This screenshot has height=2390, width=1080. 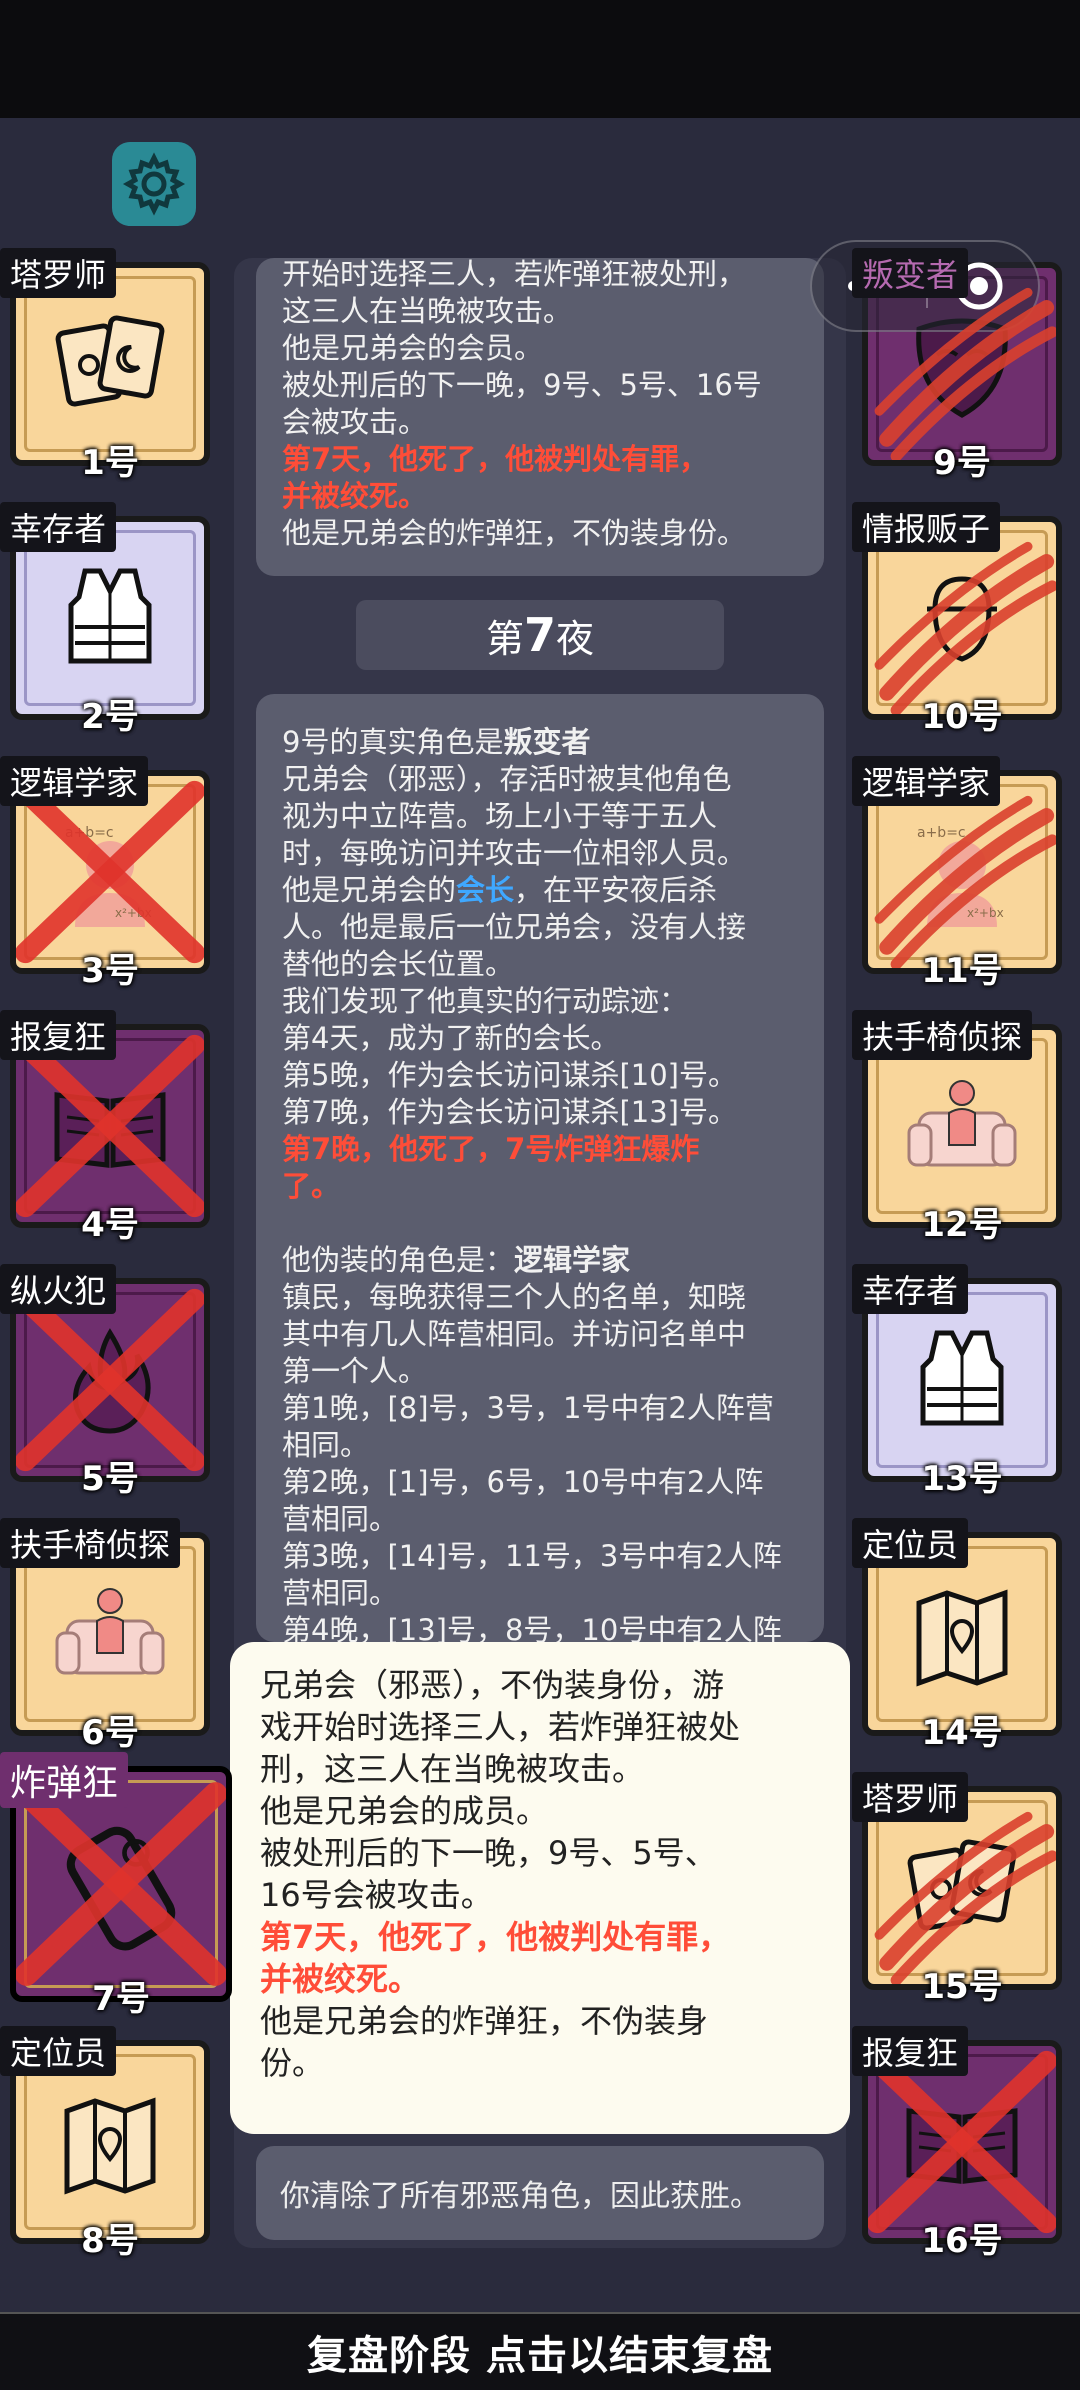 I want to click on popup-text: 份。, so click(x=292, y=2063).